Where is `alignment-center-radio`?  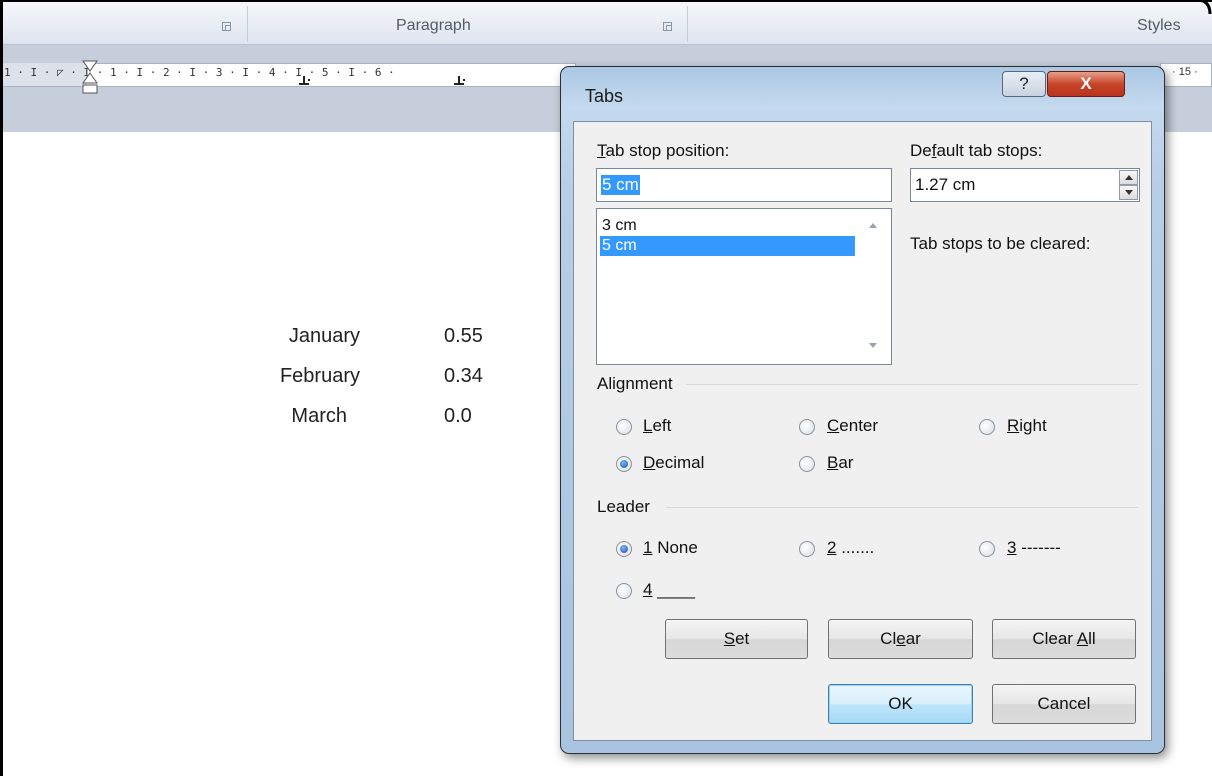
alignment-center-radio is located at coordinates (807, 427).